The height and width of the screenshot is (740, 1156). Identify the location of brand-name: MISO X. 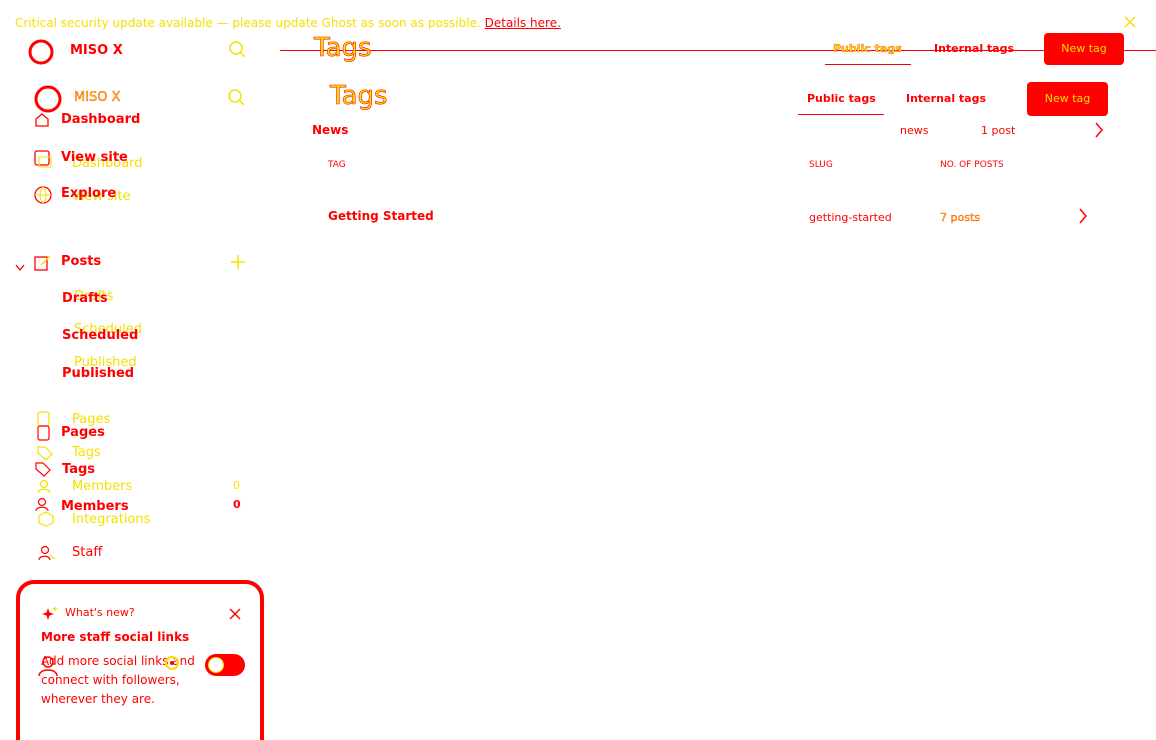
(97, 97).